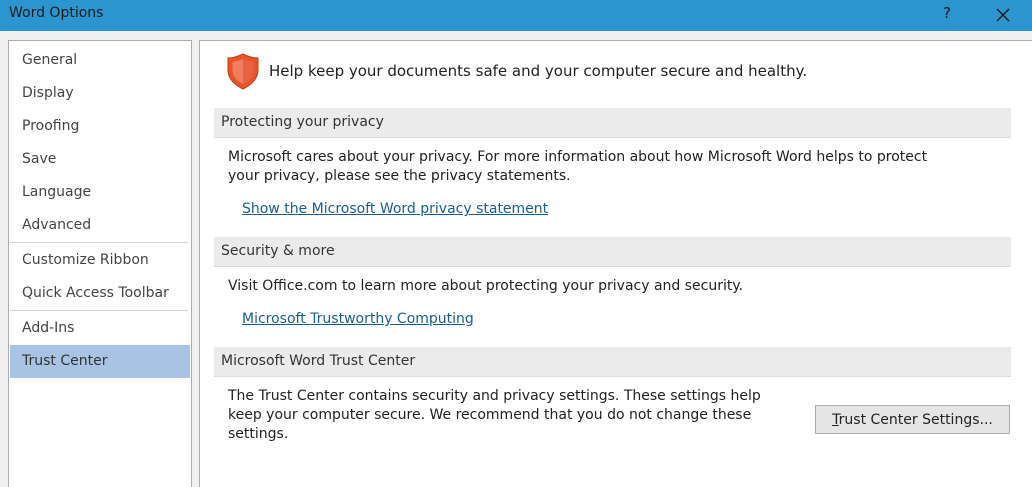 Image resolution: width=1032 pixels, height=487 pixels. What do you see at coordinates (100, 225) in the screenshot?
I see `sidebar-item-advanced: Advanced` at bounding box center [100, 225].